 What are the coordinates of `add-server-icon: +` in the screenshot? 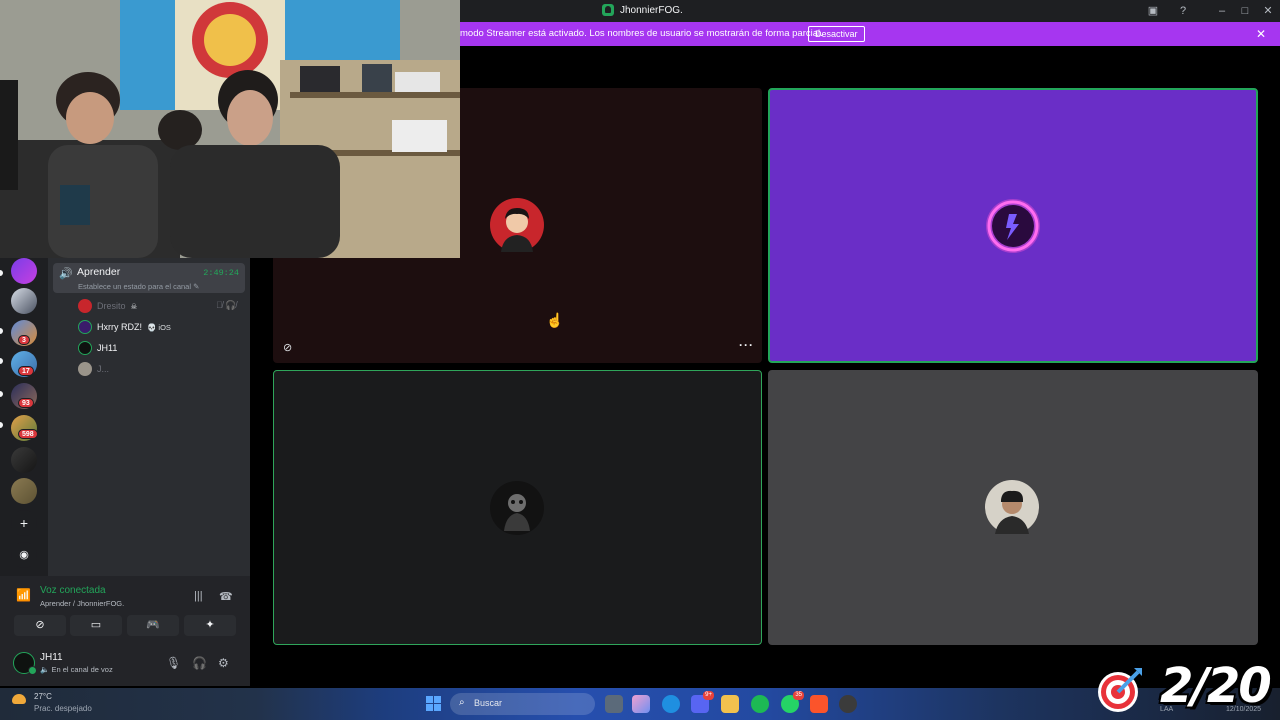 It's located at (24, 523).